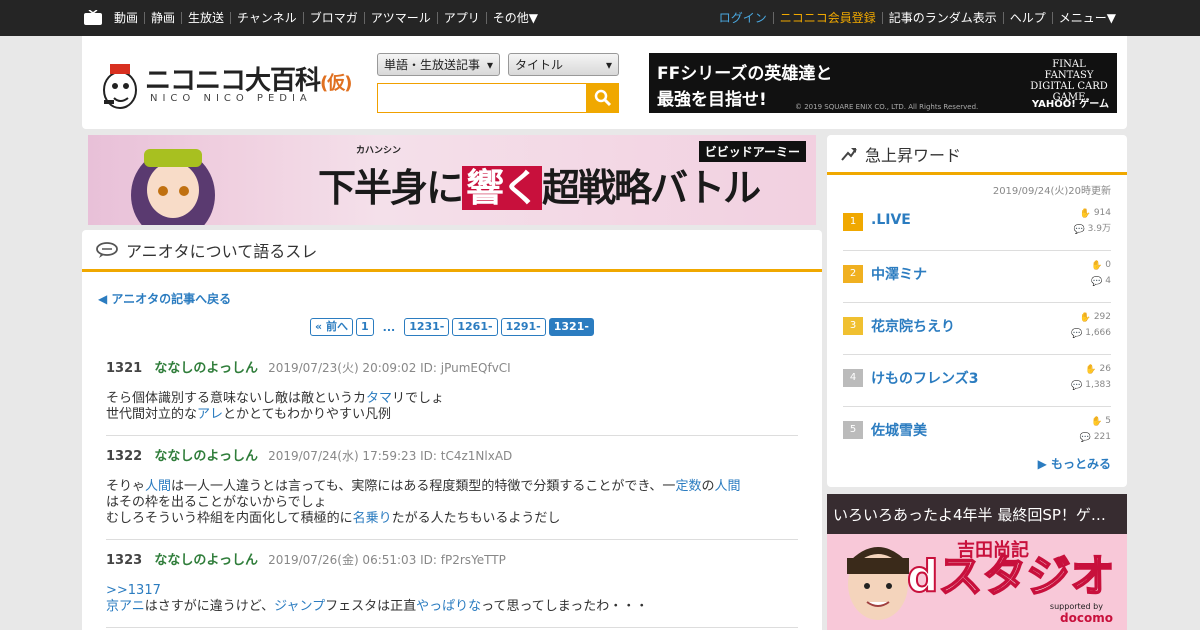 The image size is (1200, 630). What do you see at coordinates (124, 456) in the screenshot?
I see `post-number: 1322` at bounding box center [124, 456].